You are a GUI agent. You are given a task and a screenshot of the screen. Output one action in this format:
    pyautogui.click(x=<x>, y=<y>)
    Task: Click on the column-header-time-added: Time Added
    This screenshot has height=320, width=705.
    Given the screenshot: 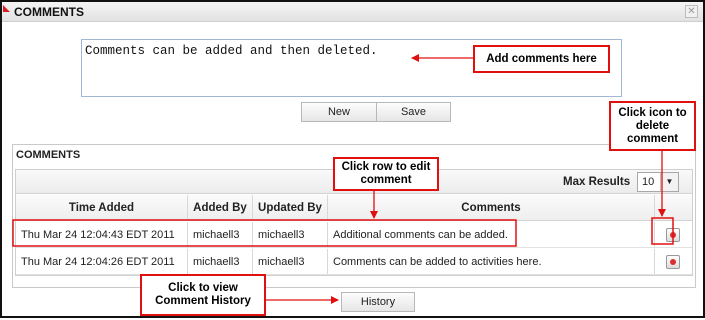 What is the action you would take?
    pyautogui.click(x=102, y=207)
    